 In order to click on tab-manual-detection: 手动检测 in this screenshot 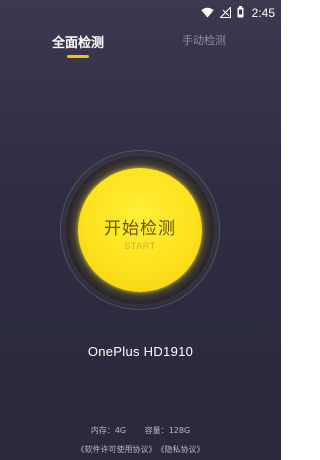, I will do `click(204, 40)`.